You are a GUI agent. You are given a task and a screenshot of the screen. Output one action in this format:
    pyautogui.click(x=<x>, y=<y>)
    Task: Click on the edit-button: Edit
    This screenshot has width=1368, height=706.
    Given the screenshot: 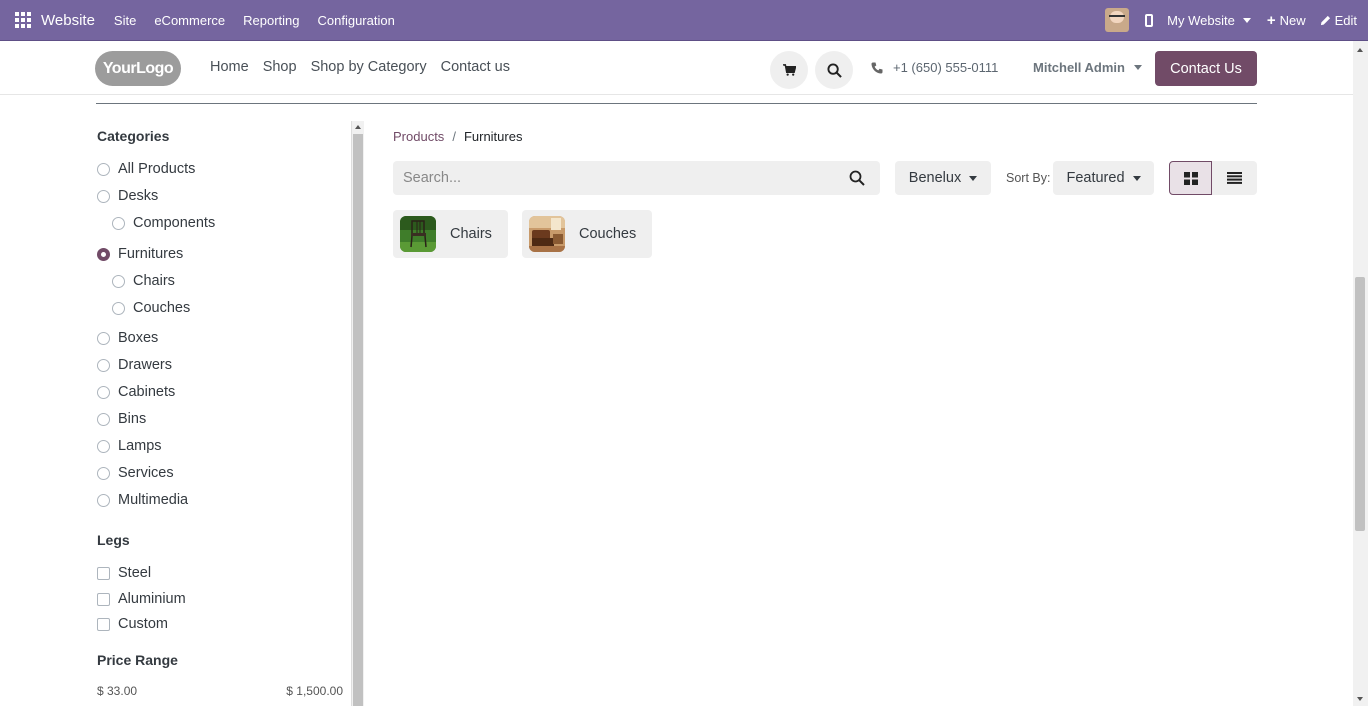 What is the action you would take?
    pyautogui.click(x=1338, y=20)
    